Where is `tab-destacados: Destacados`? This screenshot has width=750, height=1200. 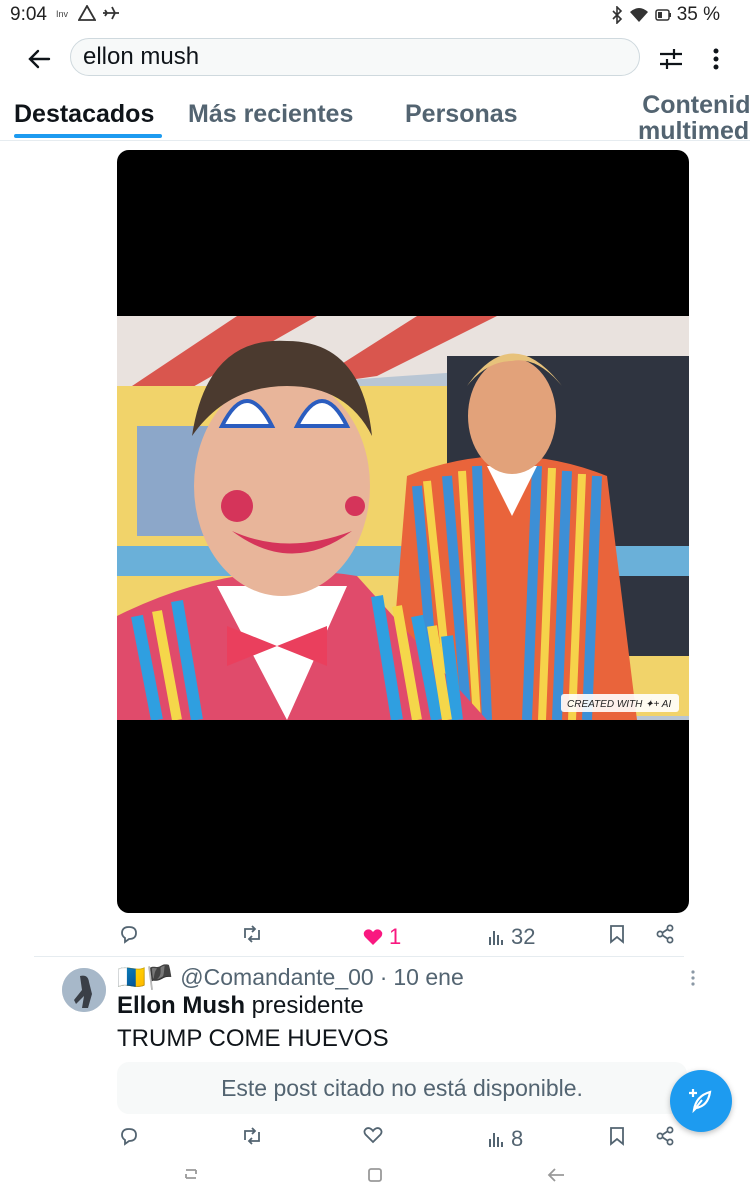
tab-destacados: Destacados is located at coordinates (84, 114).